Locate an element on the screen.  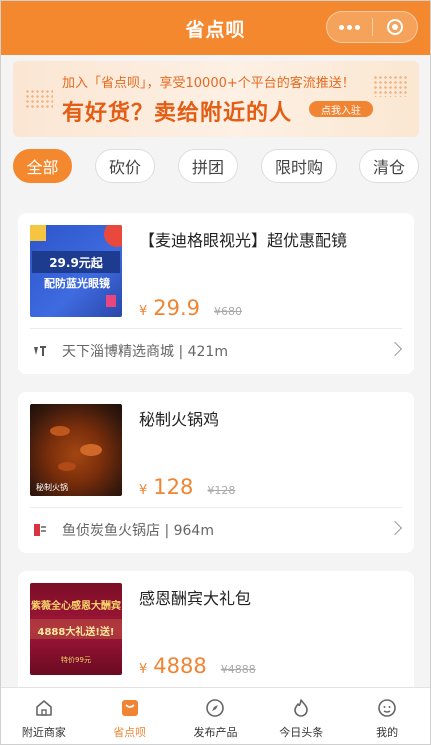
original-price: ¥680 is located at coordinates (228, 311).